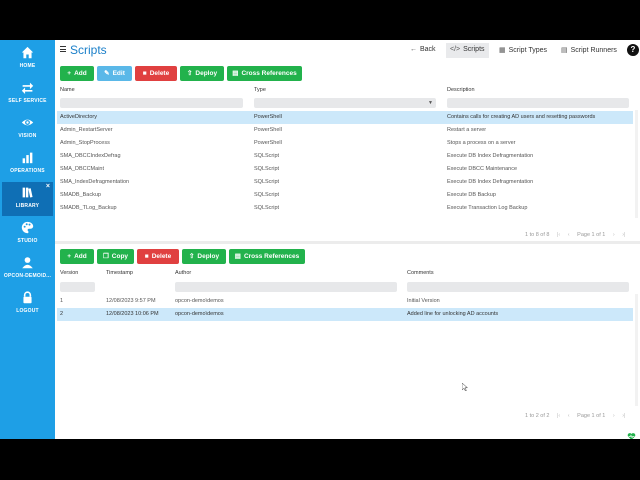 The image size is (640, 480). What do you see at coordinates (27, 164) in the screenshot?
I see `sidebar-item-operations: OPERATIONS` at bounding box center [27, 164].